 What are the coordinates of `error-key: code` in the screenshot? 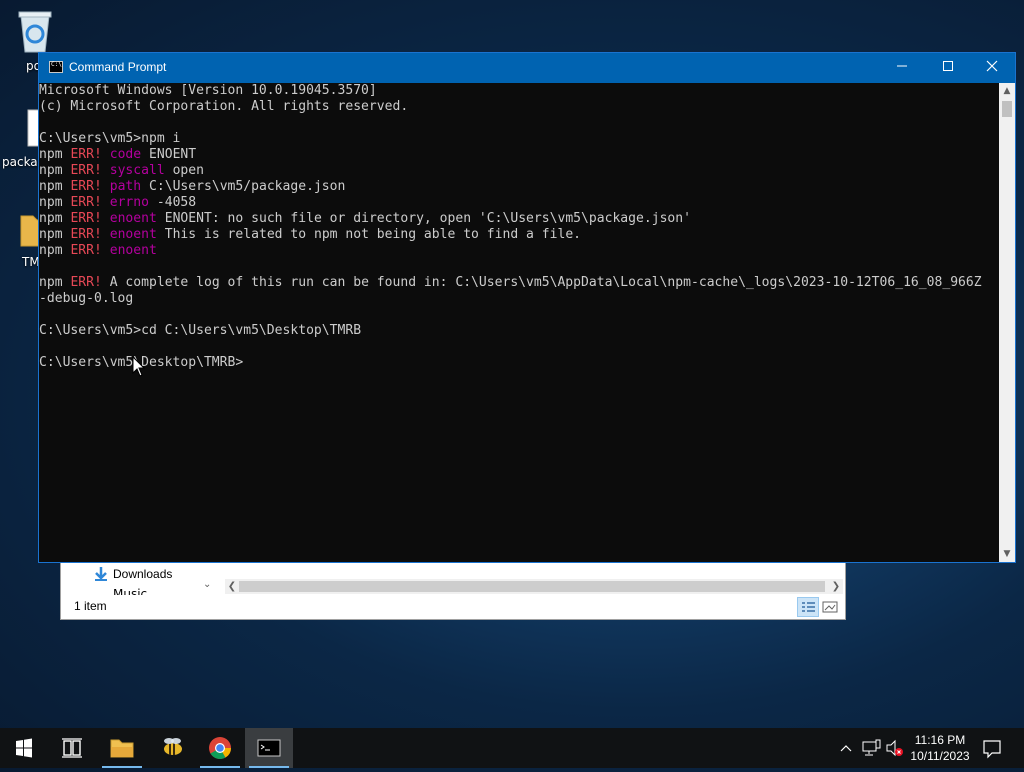 It's located at (125, 154).